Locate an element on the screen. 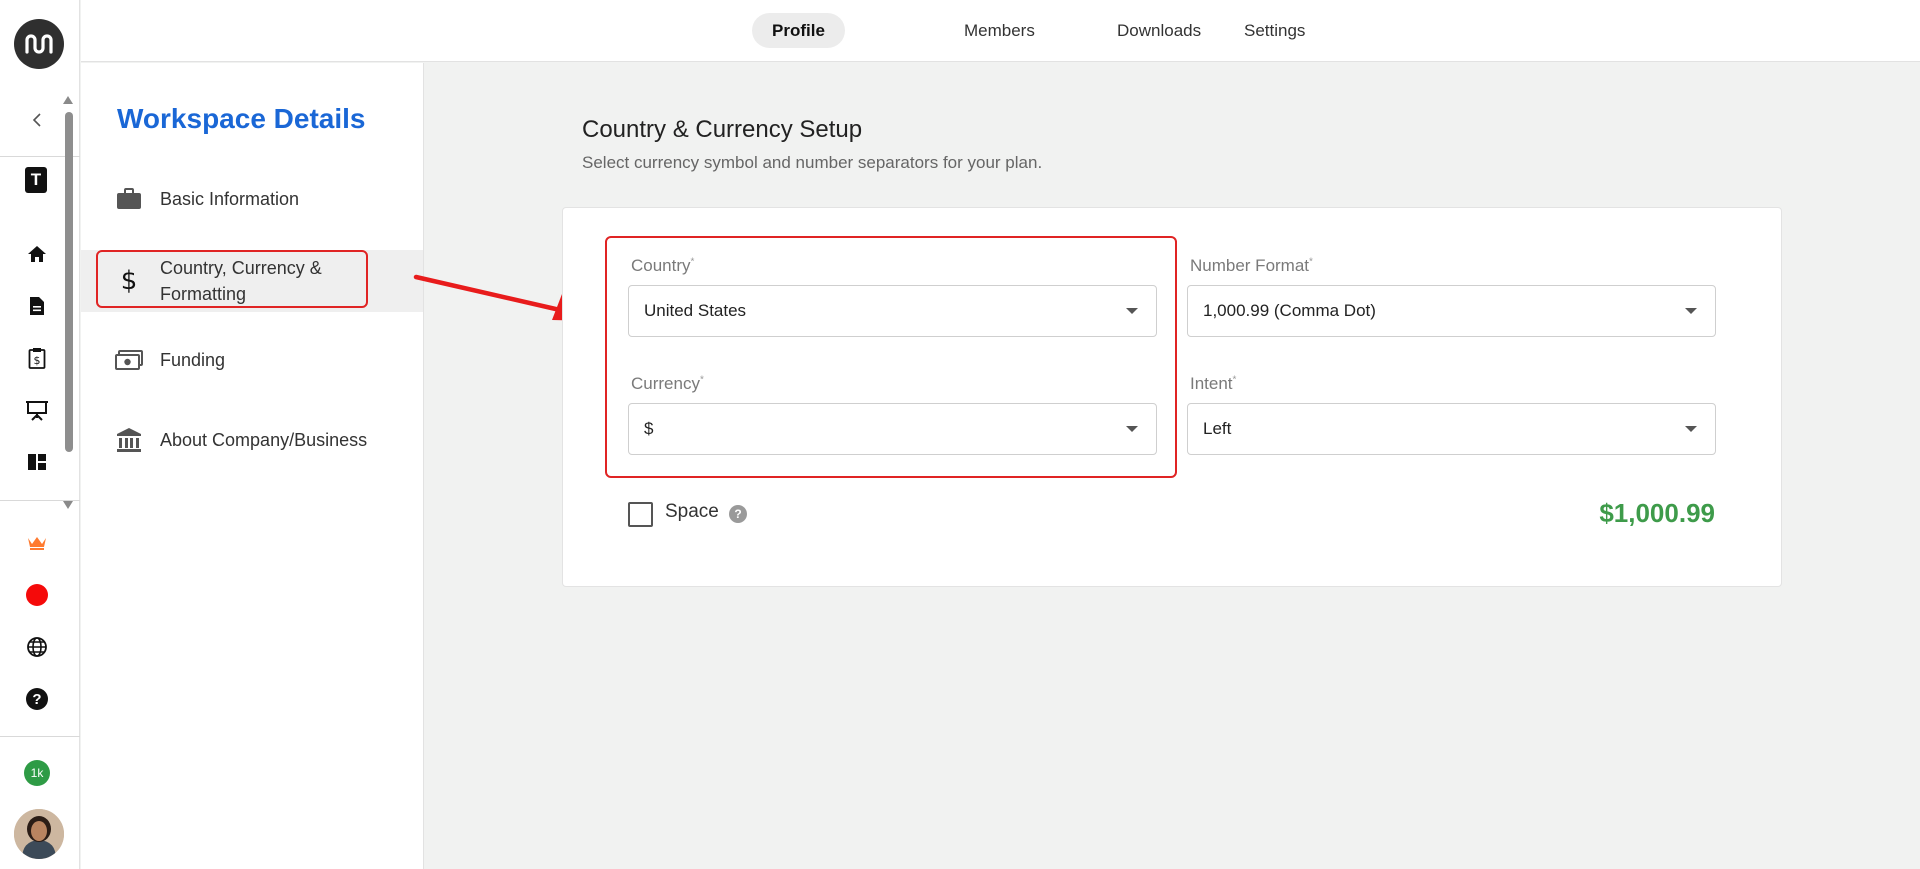 This screenshot has width=1920, height=869. top-nav: Profile Members Downloads Settings is located at coordinates (1000, 31).